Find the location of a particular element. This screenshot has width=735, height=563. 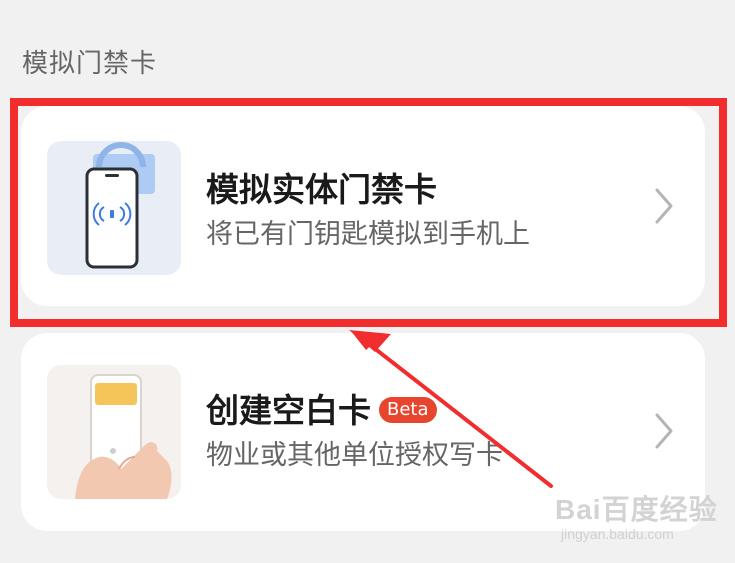

hand-phone-card-icon is located at coordinates (114, 432).